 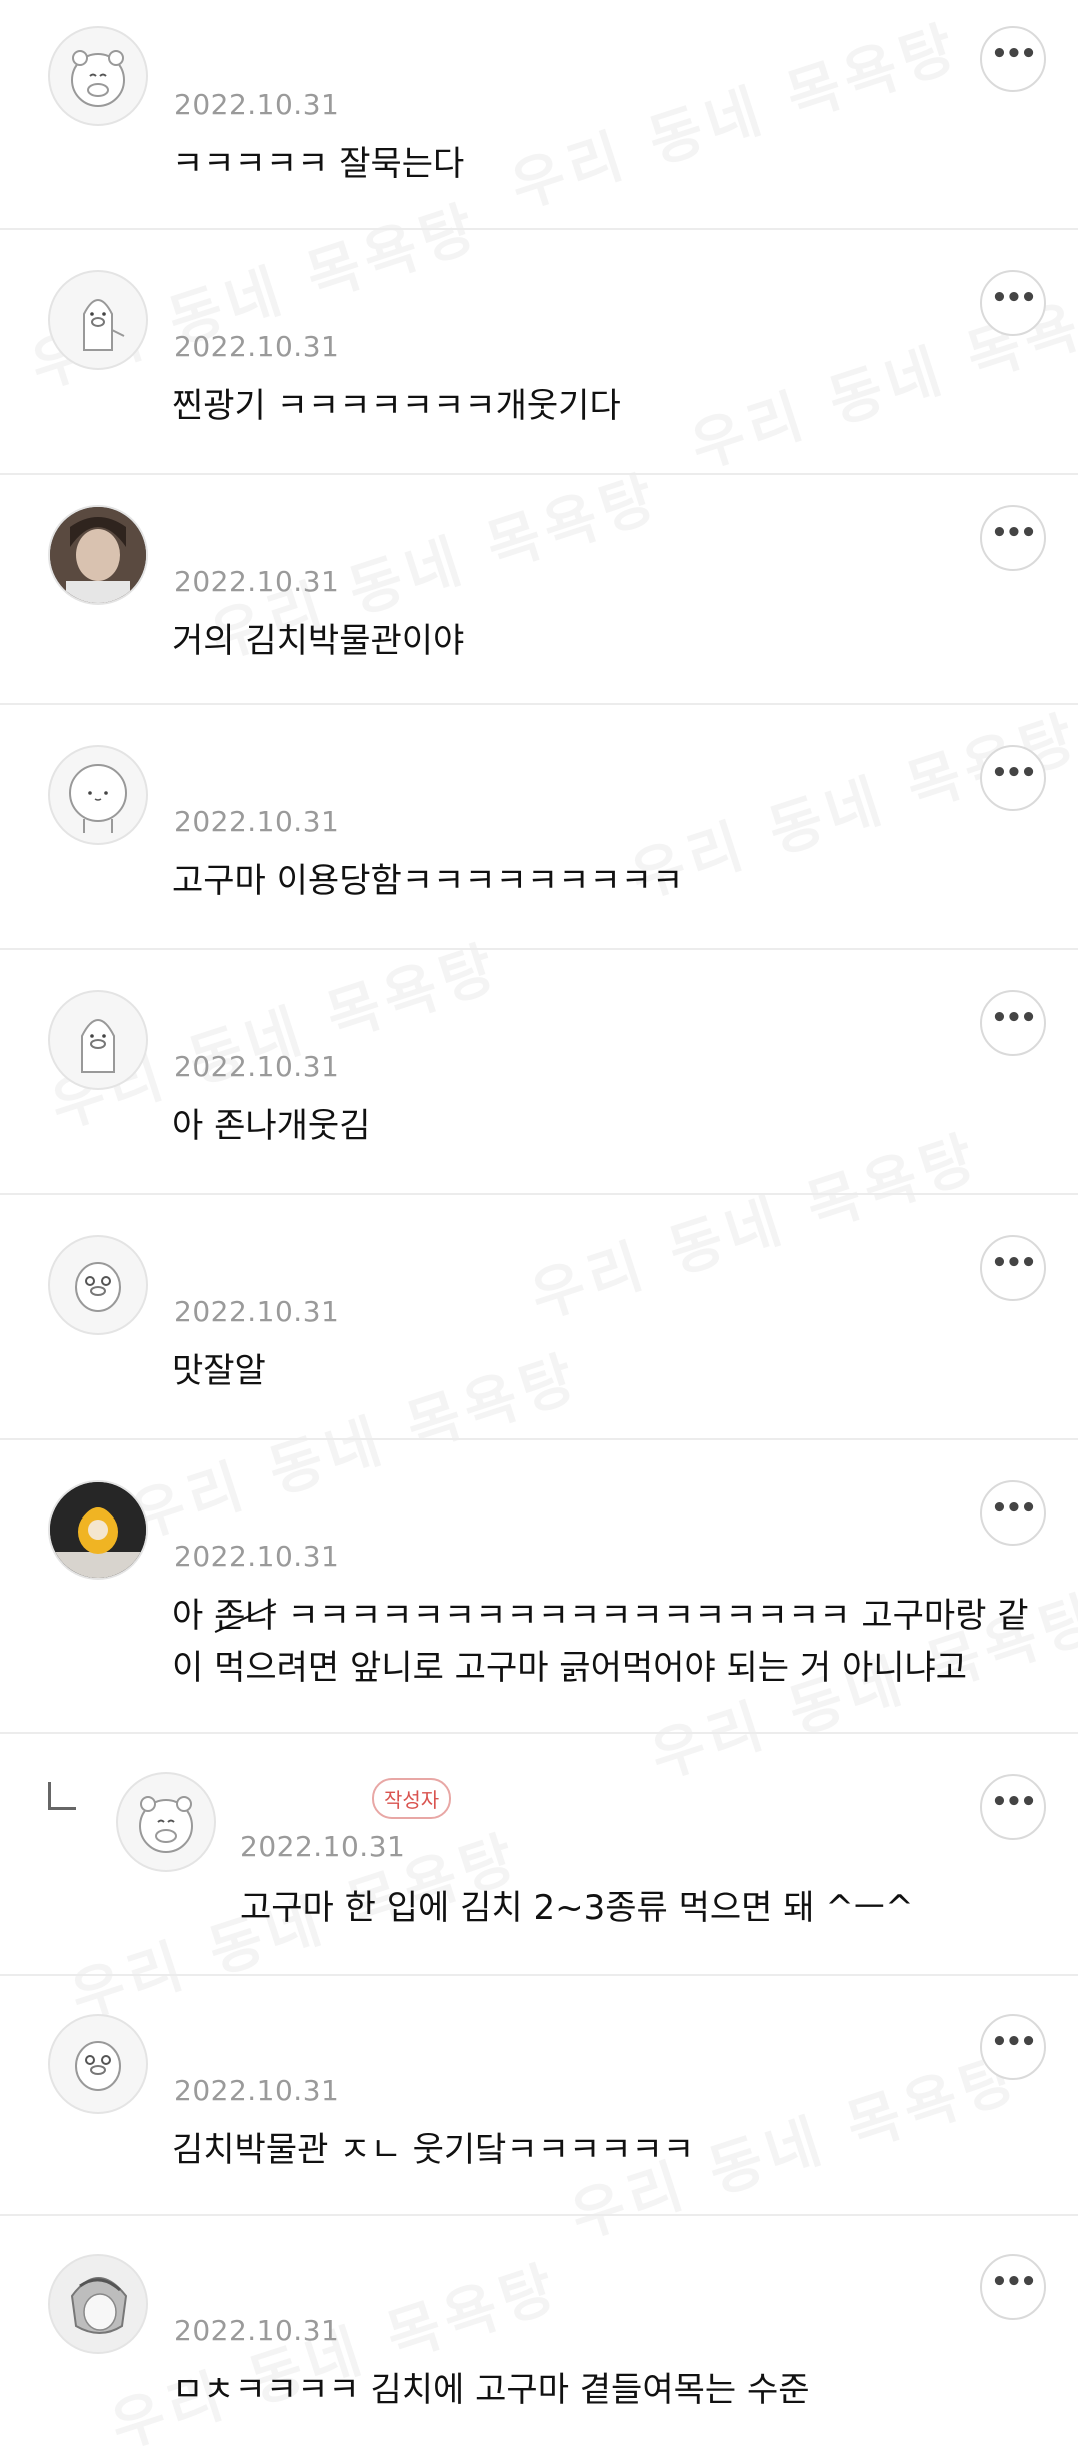 What do you see at coordinates (539, 352) in the screenshot?
I see `comment-item: 2022.10.31 찐광기 ㅋㅋㅋㅋㅋㅋㅋ개웃기다 •••` at bounding box center [539, 352].